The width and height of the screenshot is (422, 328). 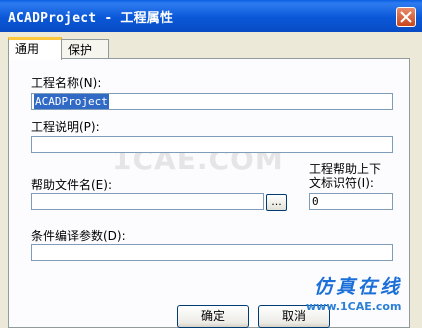 I want to click on help-file-label: 帮助文件名(E):, so click(x=71, y=185).